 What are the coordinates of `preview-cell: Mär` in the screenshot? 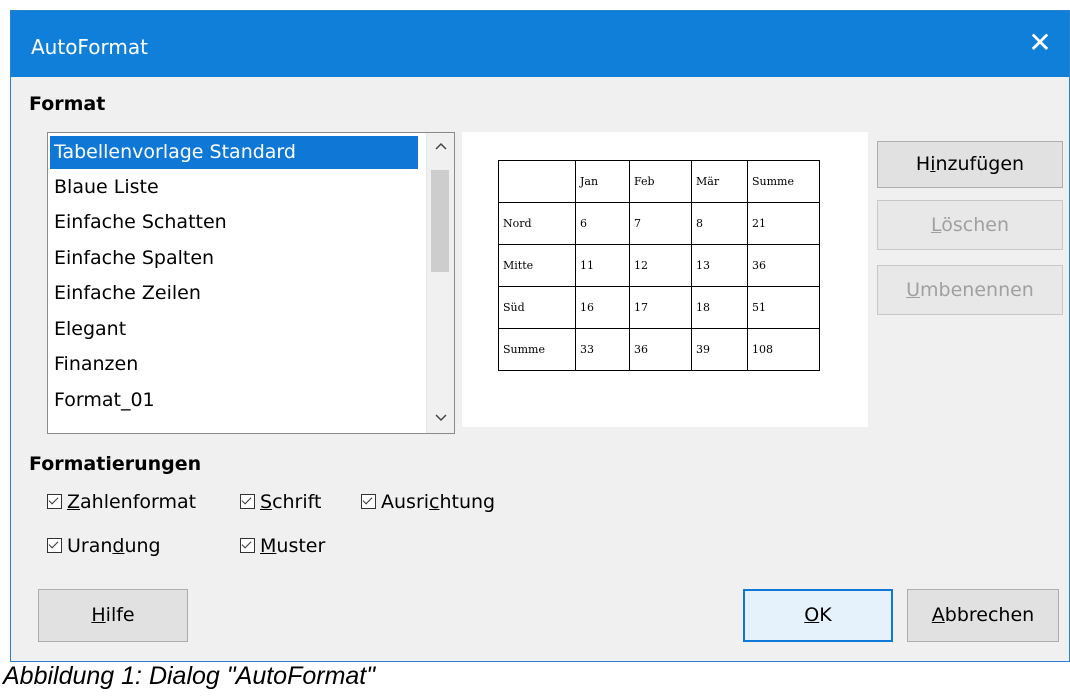 It's located at (719, 181).